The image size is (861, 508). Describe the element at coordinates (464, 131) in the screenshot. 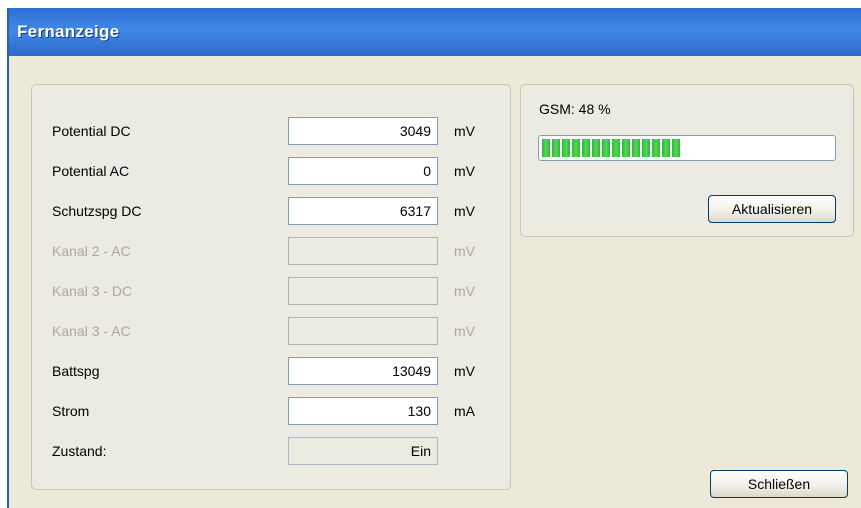

I see `unit-potential-dc: mV` at that location.